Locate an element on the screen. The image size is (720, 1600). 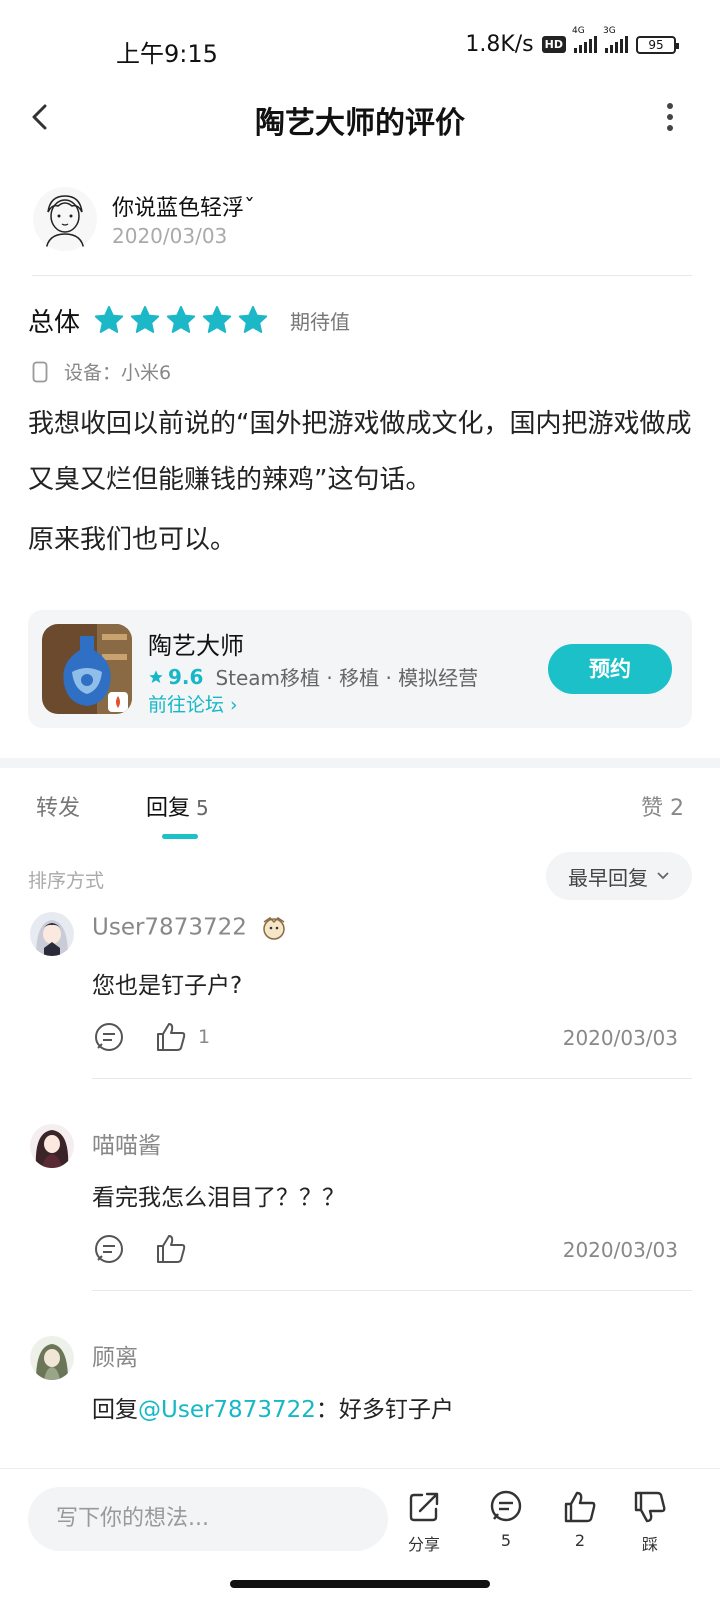
page-title: 陶艺大师的评价 is located at coordinates (360, 123).